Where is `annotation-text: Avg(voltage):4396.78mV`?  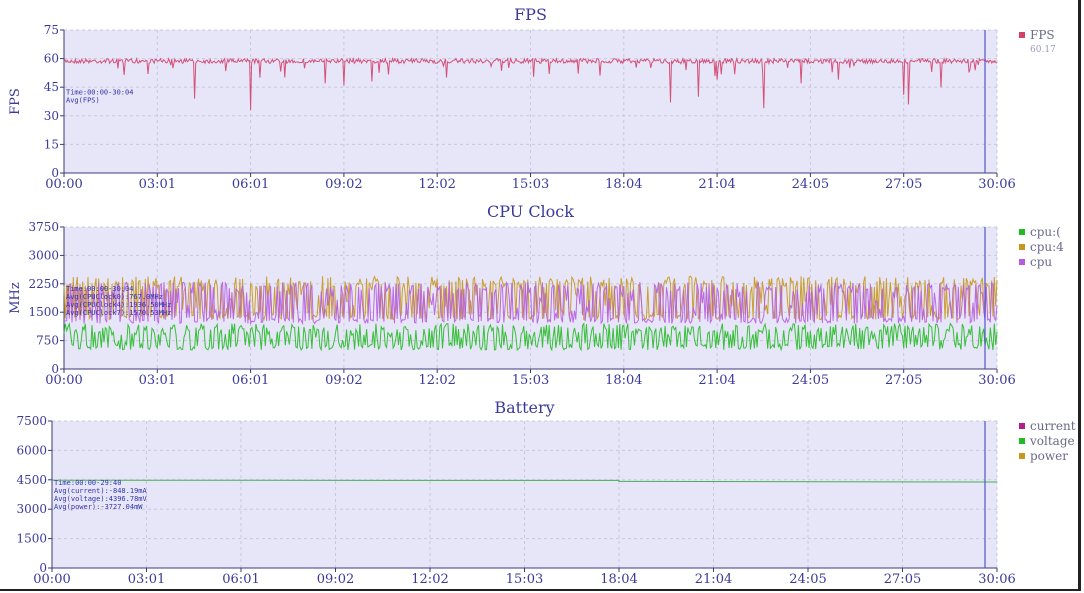 annotation-text: Avg(voltage):4396.78mV is located at coordinates (101, 499).